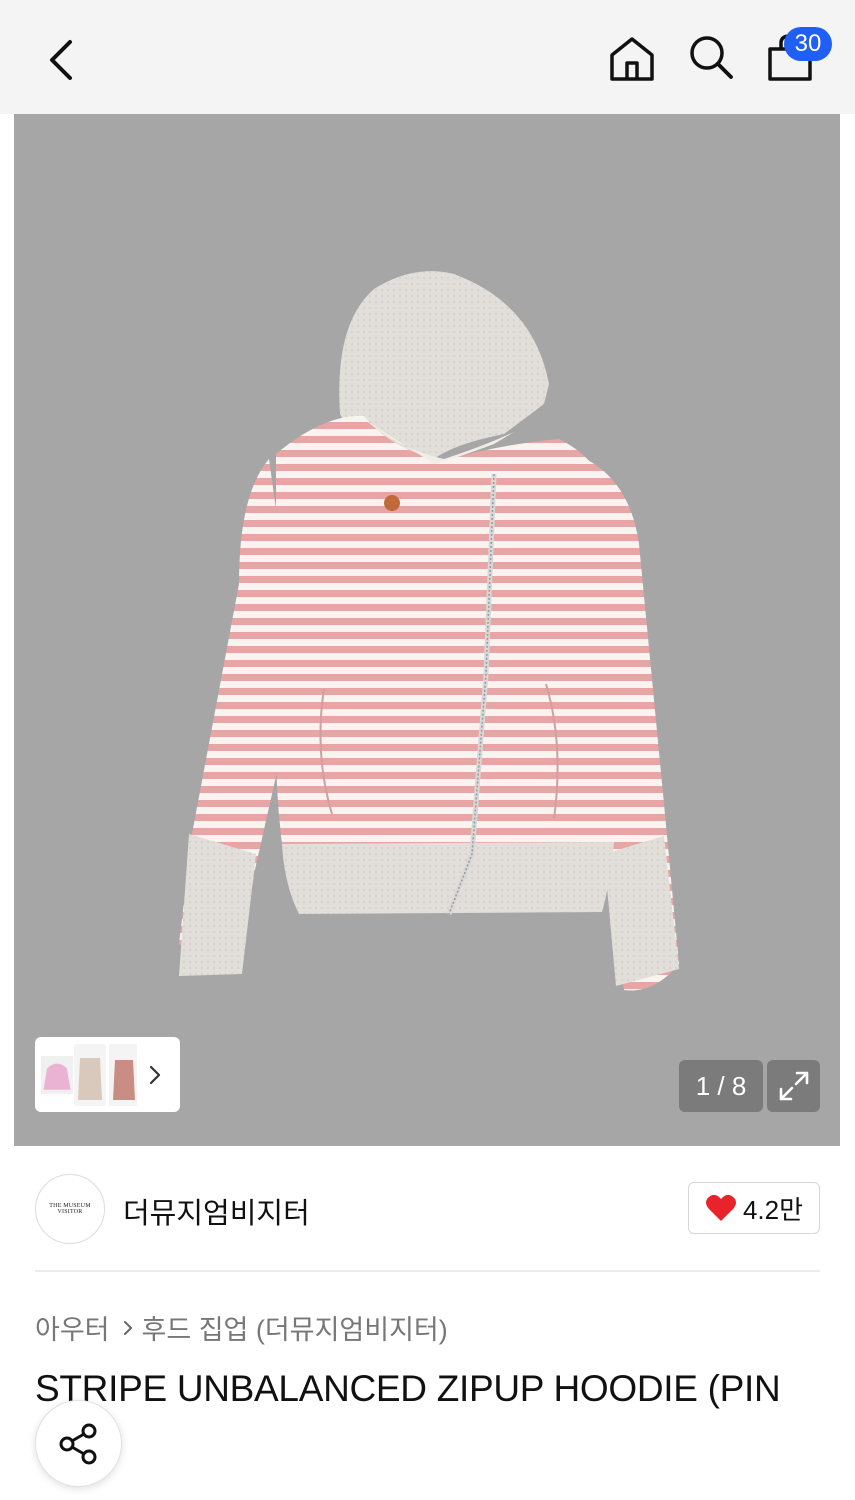 This screenshot has height=1500, width=855. What do you see at coordinates (427, 57) in the screenshot?
I see `top-navigation-bar: 30` at bounding box center [427, 57].